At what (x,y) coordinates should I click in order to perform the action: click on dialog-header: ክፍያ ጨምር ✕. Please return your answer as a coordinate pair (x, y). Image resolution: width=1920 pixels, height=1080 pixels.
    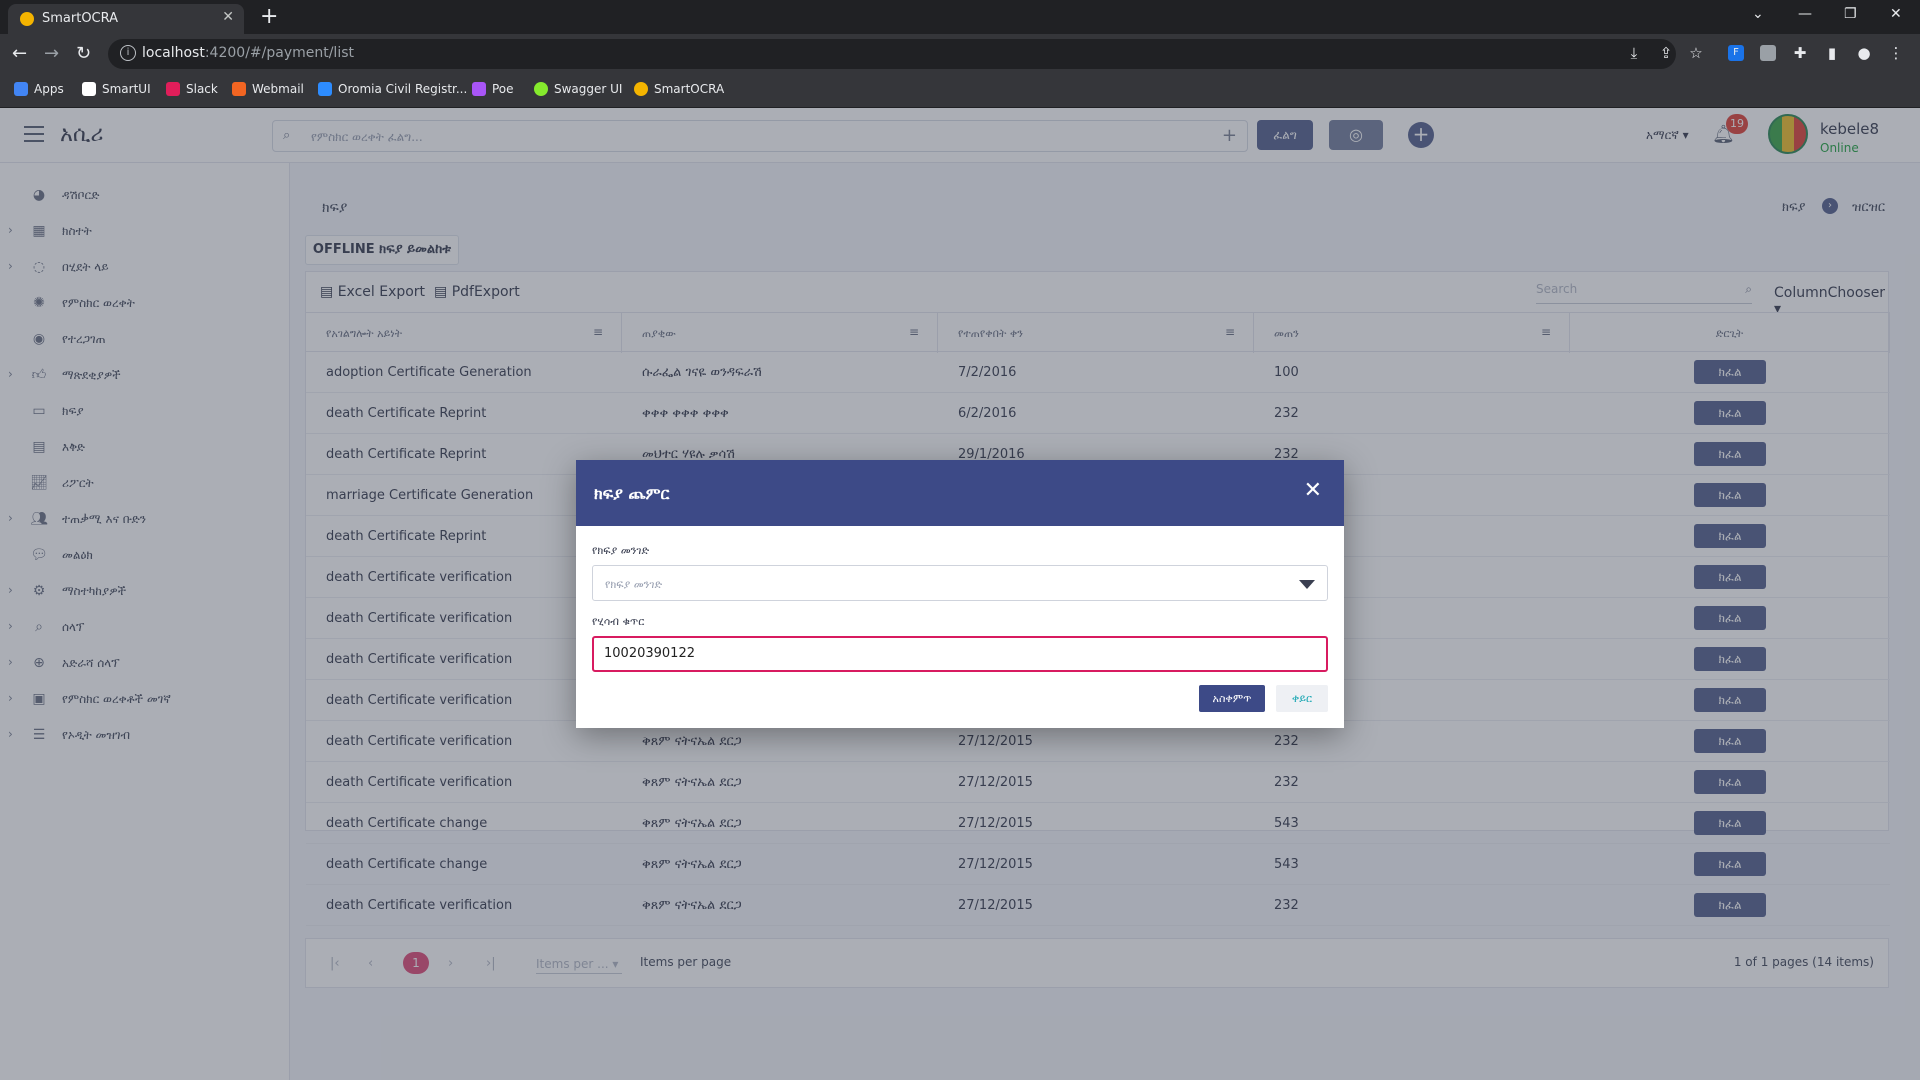
    Looking at the image, I should click on (960, 493).